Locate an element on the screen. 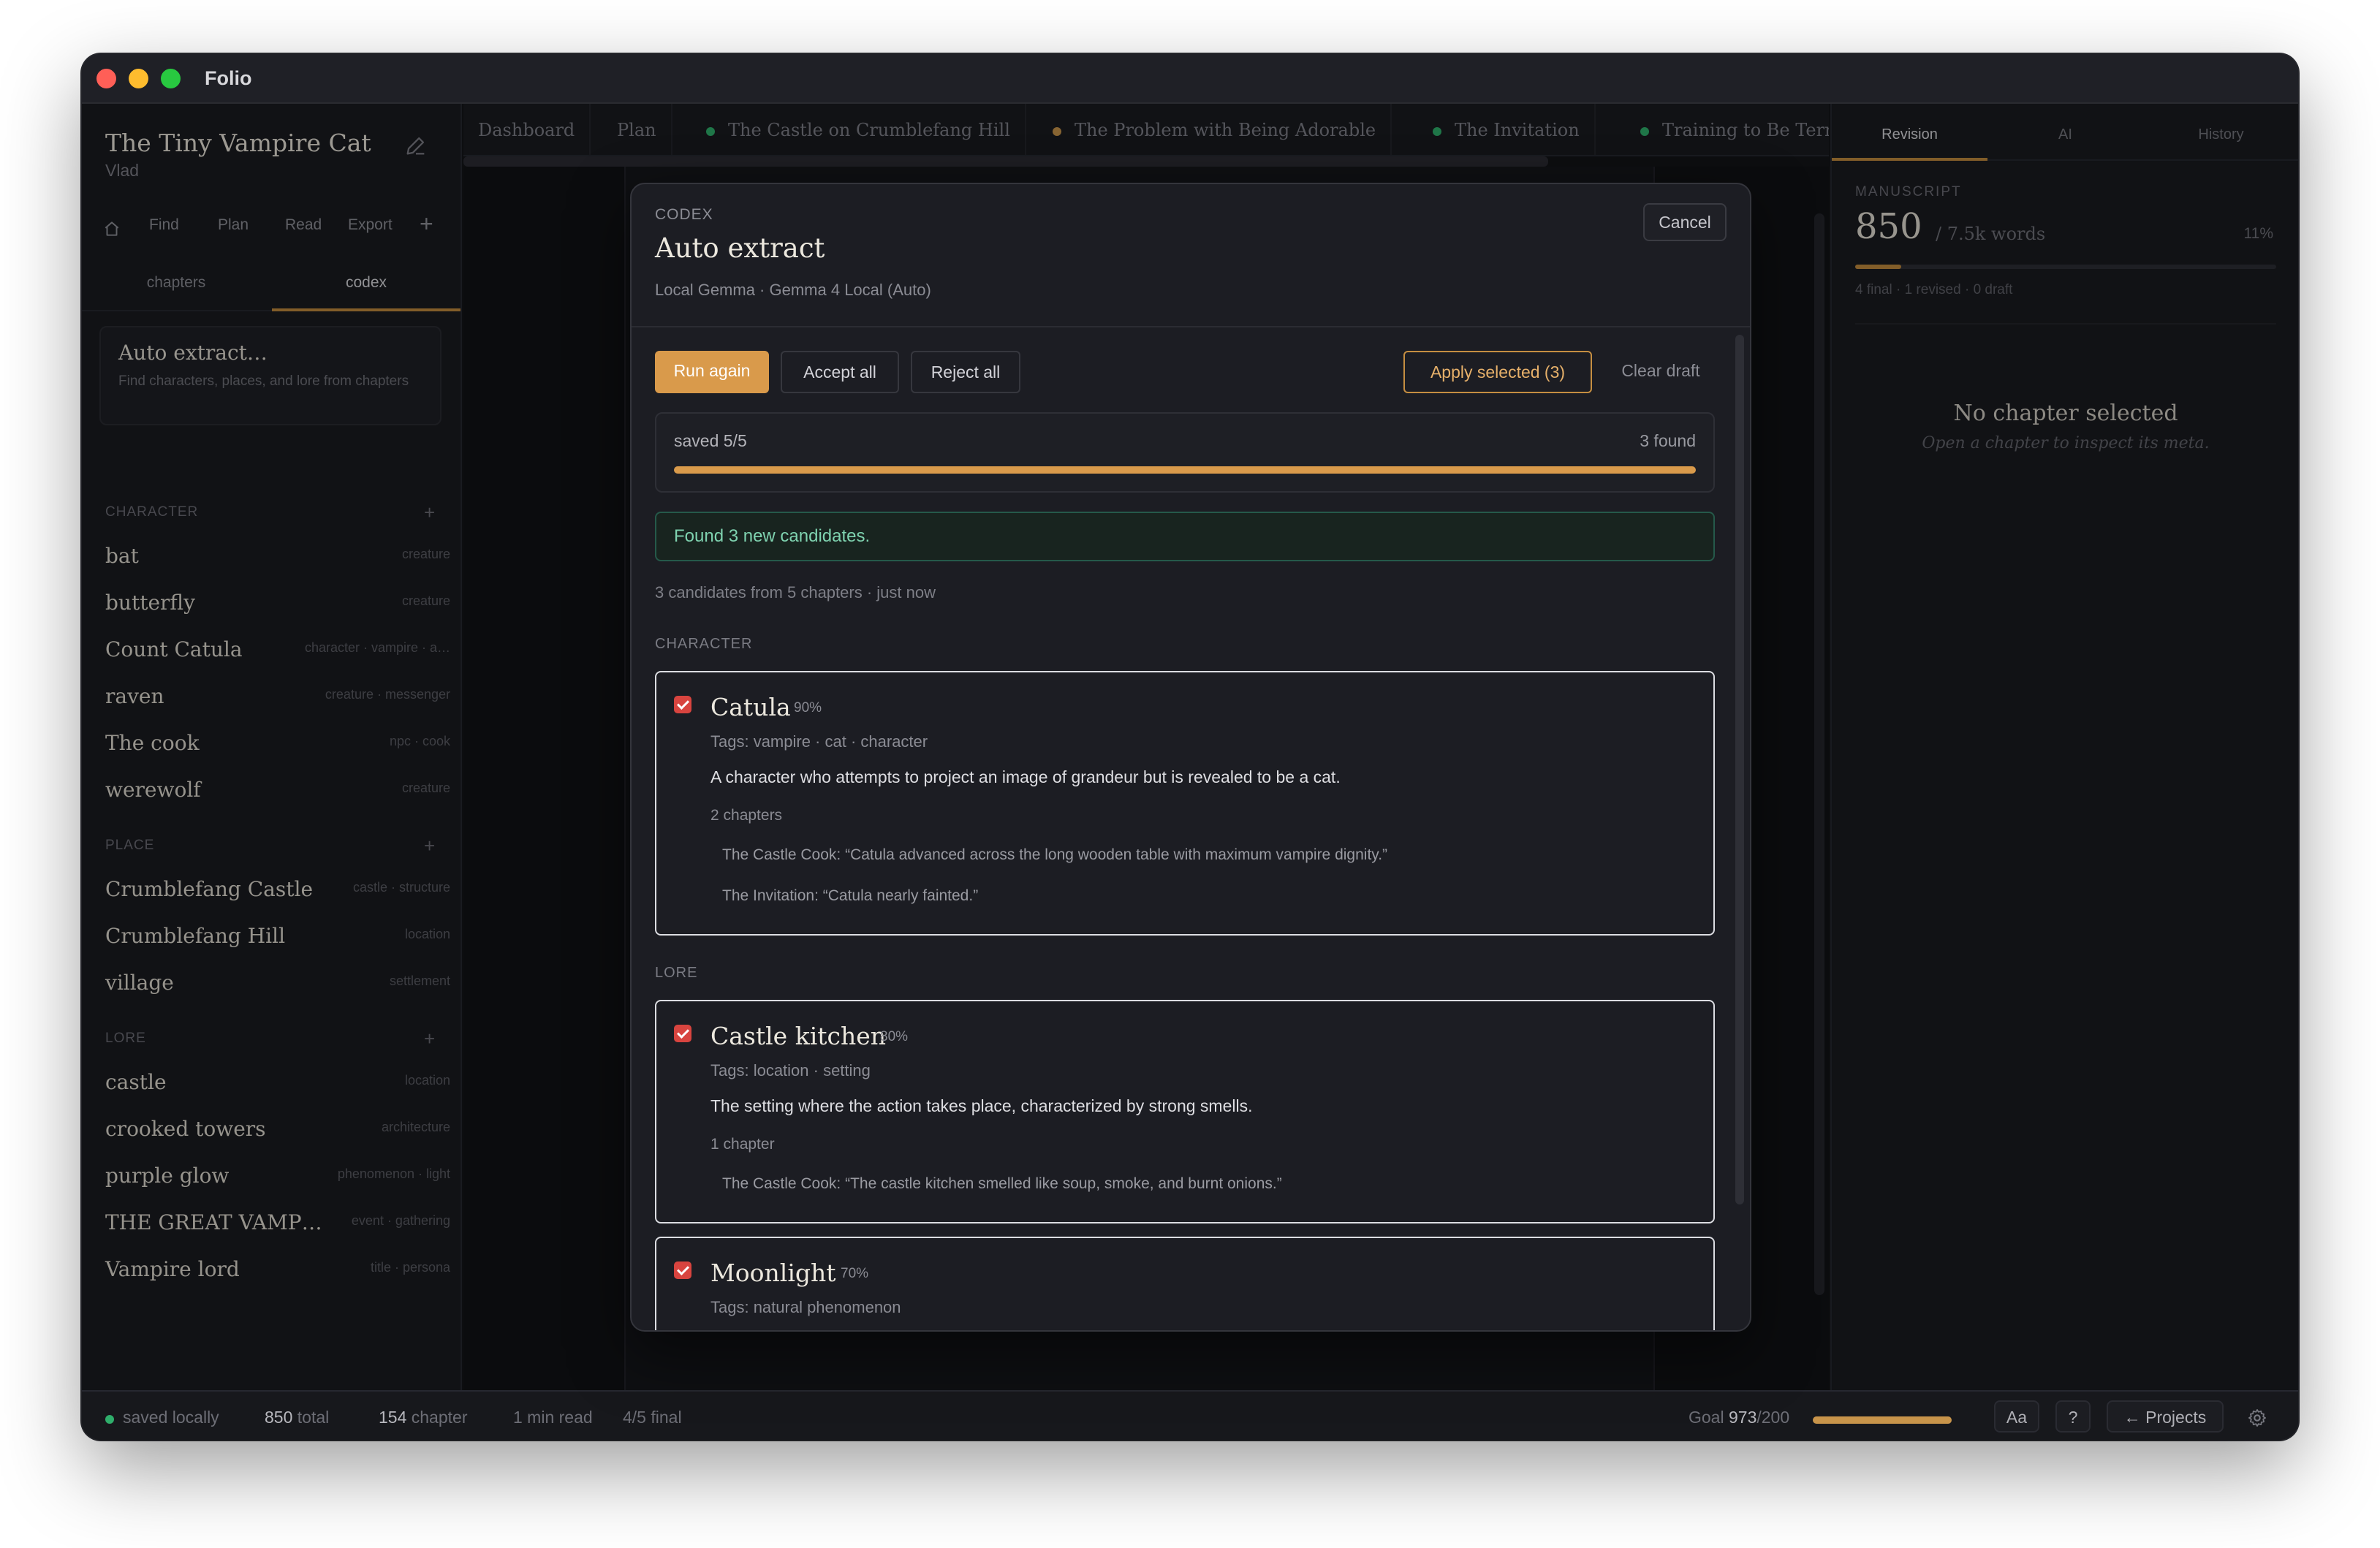 The height and width of the screenshot is (1548, 2380). group-lore-heading: LORE is located at coordinates (676, 973).